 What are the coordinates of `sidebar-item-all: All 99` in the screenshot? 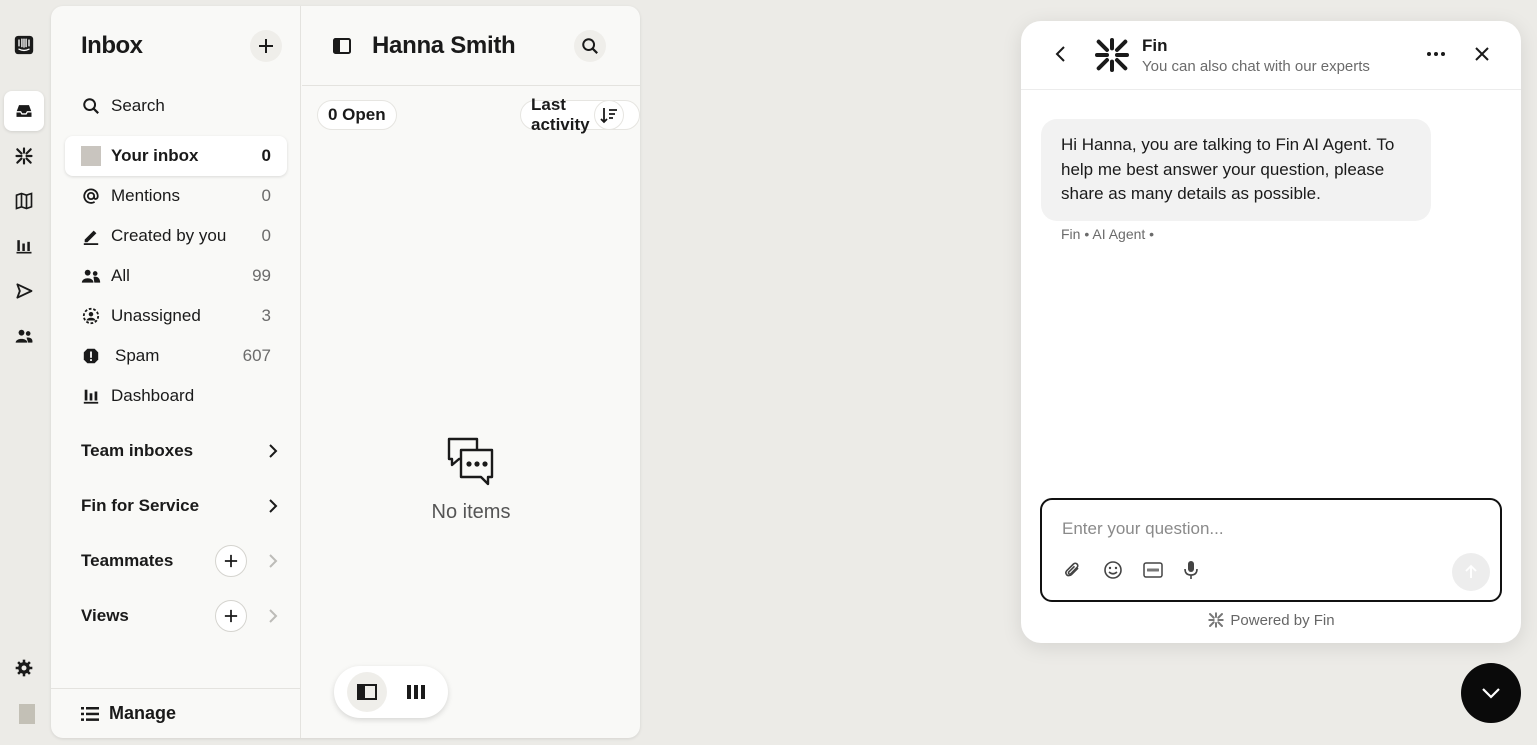 It's located at (176, 276).